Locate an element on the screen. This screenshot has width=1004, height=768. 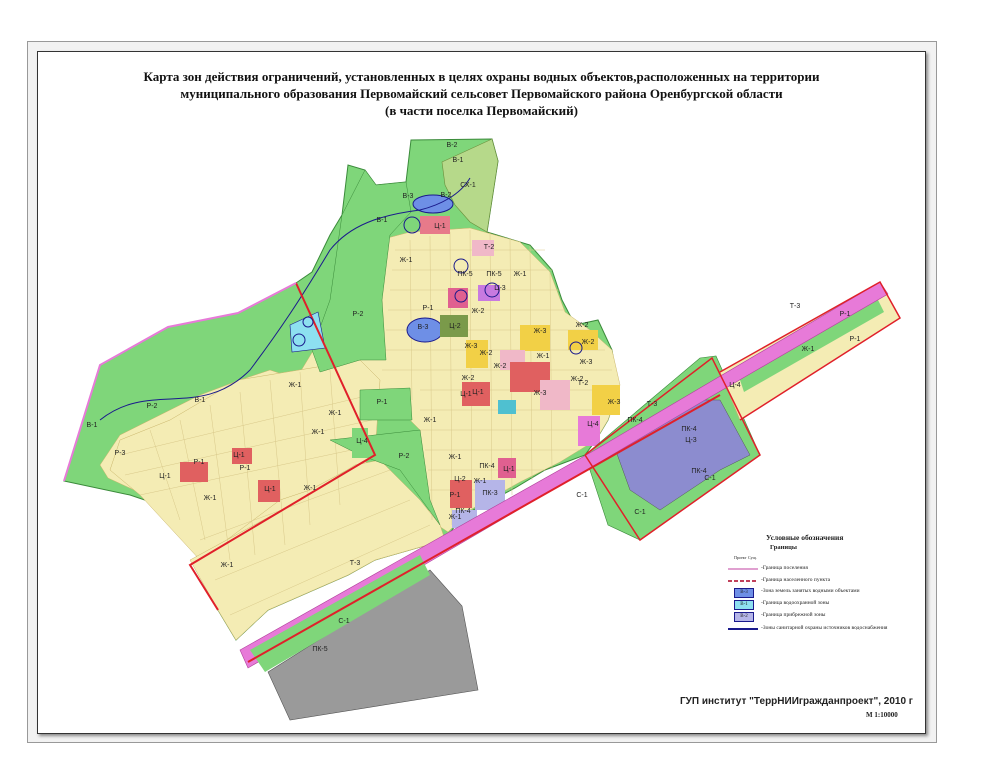
legend-item-water-protection: В-1 -Граница водоохранной зоны is located at coordinates (823, 604).